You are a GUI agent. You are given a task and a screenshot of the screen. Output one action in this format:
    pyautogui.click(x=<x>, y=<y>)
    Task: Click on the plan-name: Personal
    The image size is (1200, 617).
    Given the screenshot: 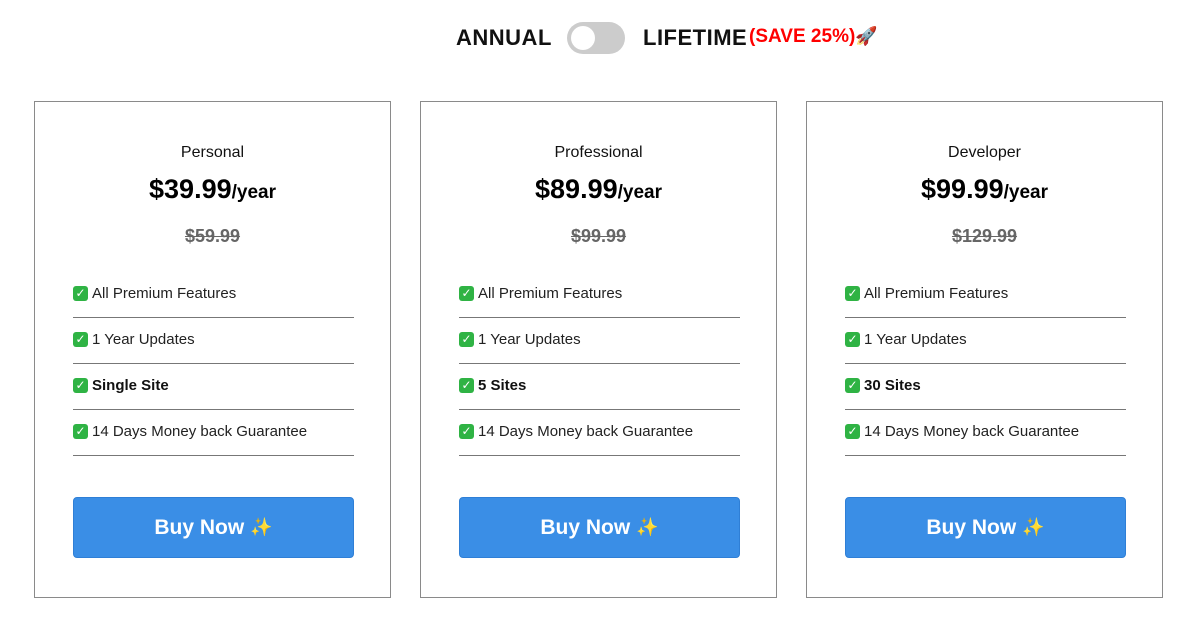 What is the action you would take?
    pyautogui.click(x=212, y=152)
    